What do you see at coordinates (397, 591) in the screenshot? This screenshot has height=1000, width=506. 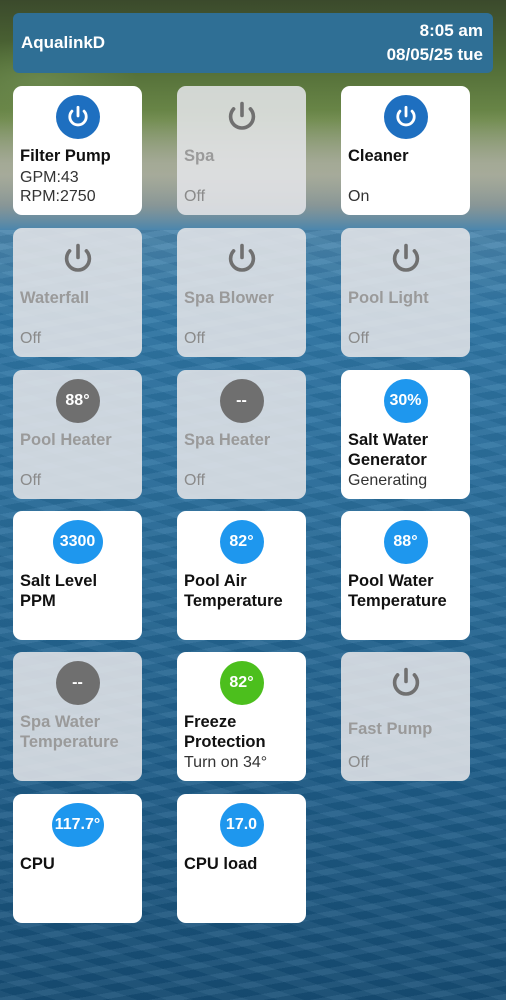 I see `tile-label: Pool Water Temperature` at bounding box center [397, 591].